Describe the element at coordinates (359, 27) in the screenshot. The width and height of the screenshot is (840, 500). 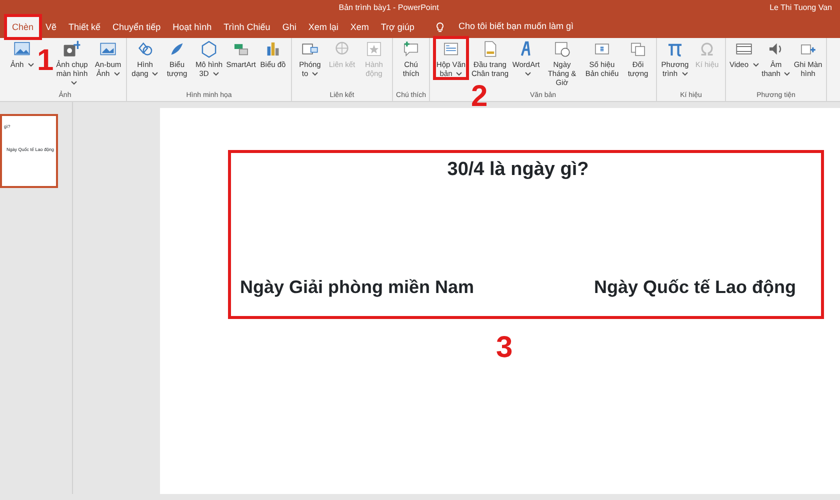
I see `ribbon-tab: Xem` at that location.